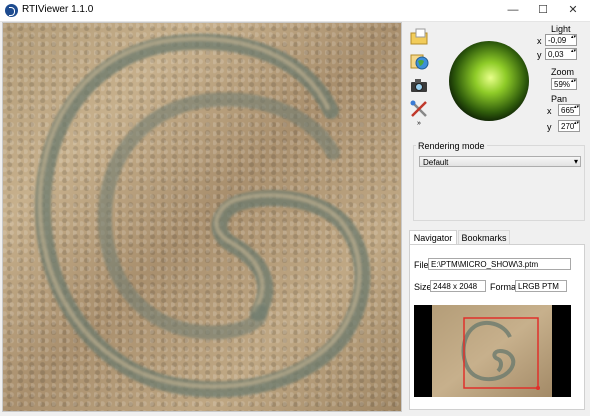 The width and height of the screenshot is (590, 416). Describe the element at coordinates (539, 41) in the screenshot. I see `light-x-label: x` at that location.